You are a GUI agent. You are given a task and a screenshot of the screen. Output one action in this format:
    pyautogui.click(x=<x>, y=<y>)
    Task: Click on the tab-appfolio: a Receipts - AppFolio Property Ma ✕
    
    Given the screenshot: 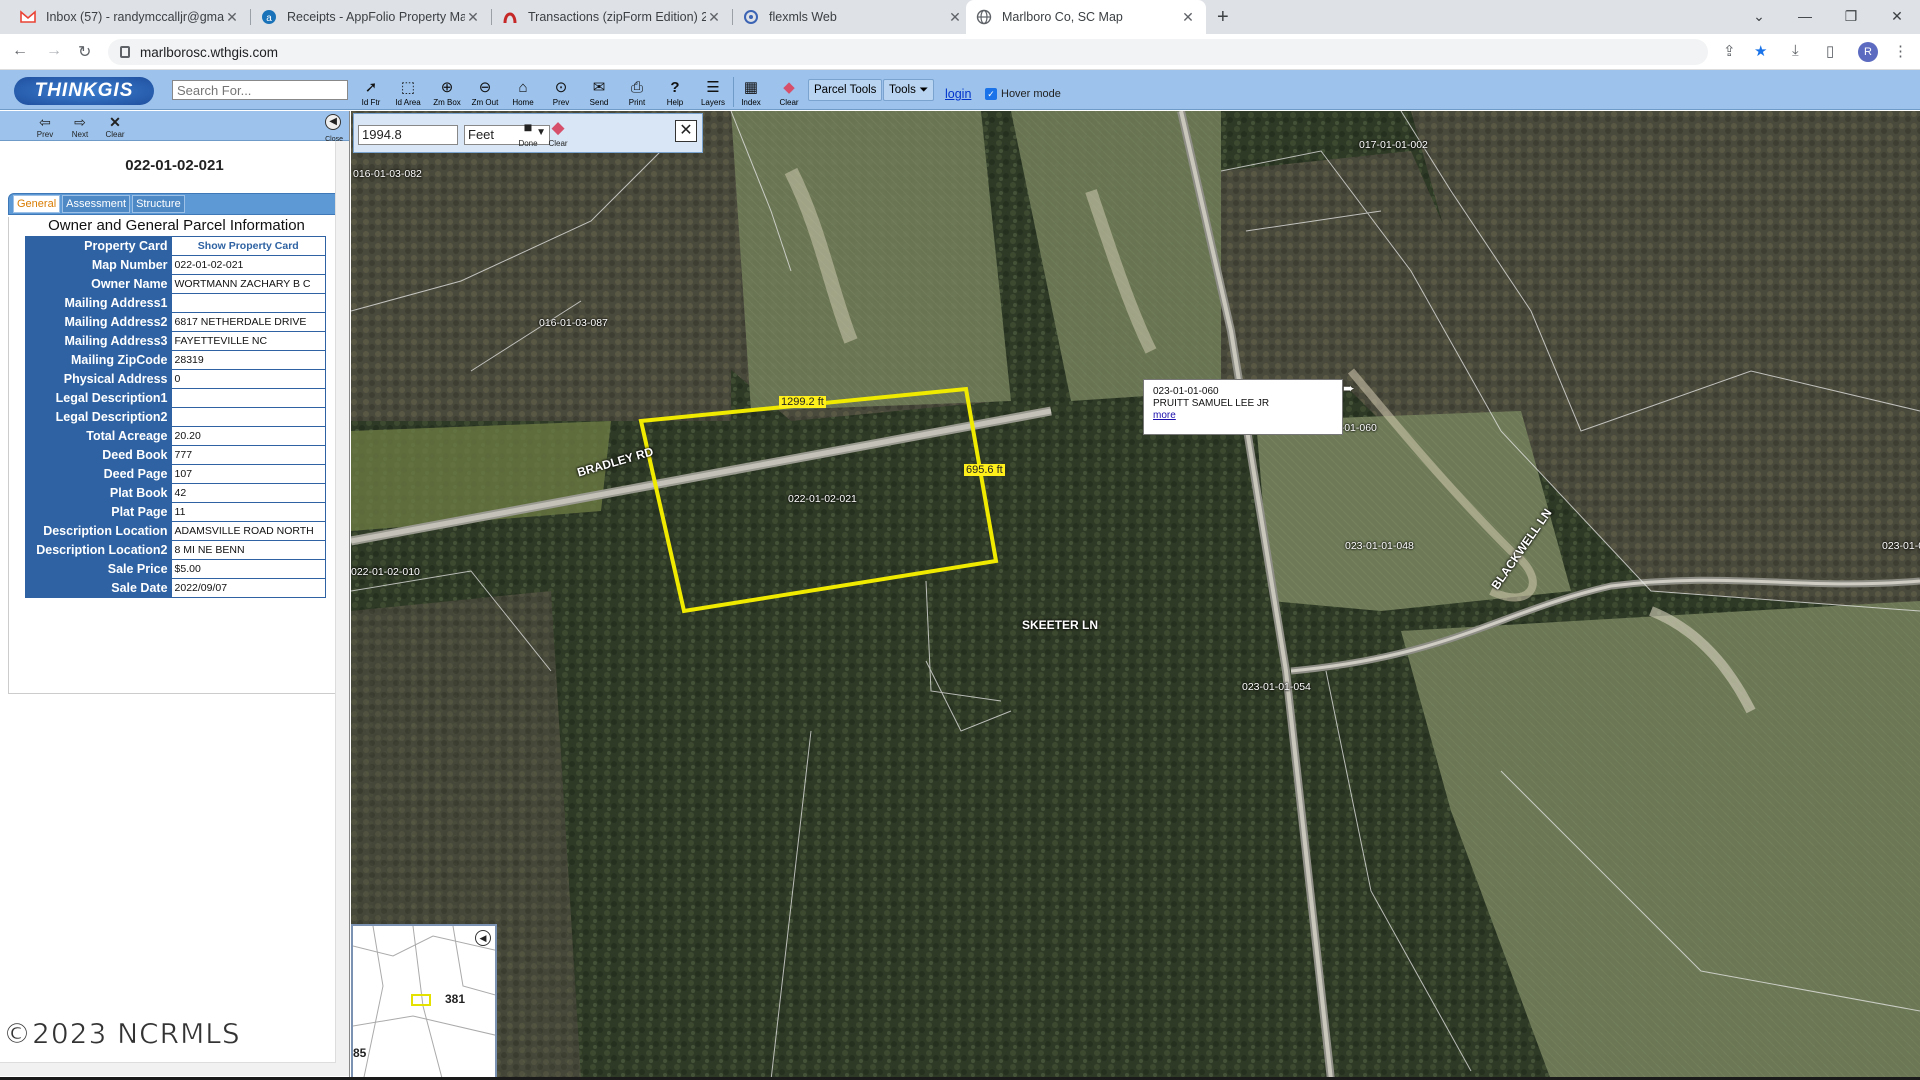 What is the action you would take?
    pyautogui.click(x=371, y=17)
    